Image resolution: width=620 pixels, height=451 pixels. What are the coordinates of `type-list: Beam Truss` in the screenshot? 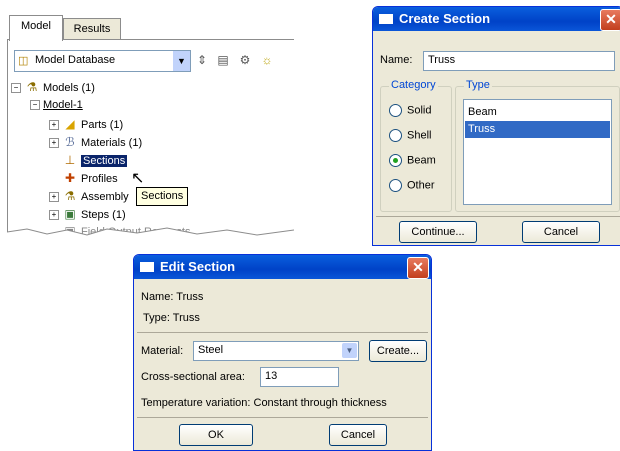 It's located at (537, 152).